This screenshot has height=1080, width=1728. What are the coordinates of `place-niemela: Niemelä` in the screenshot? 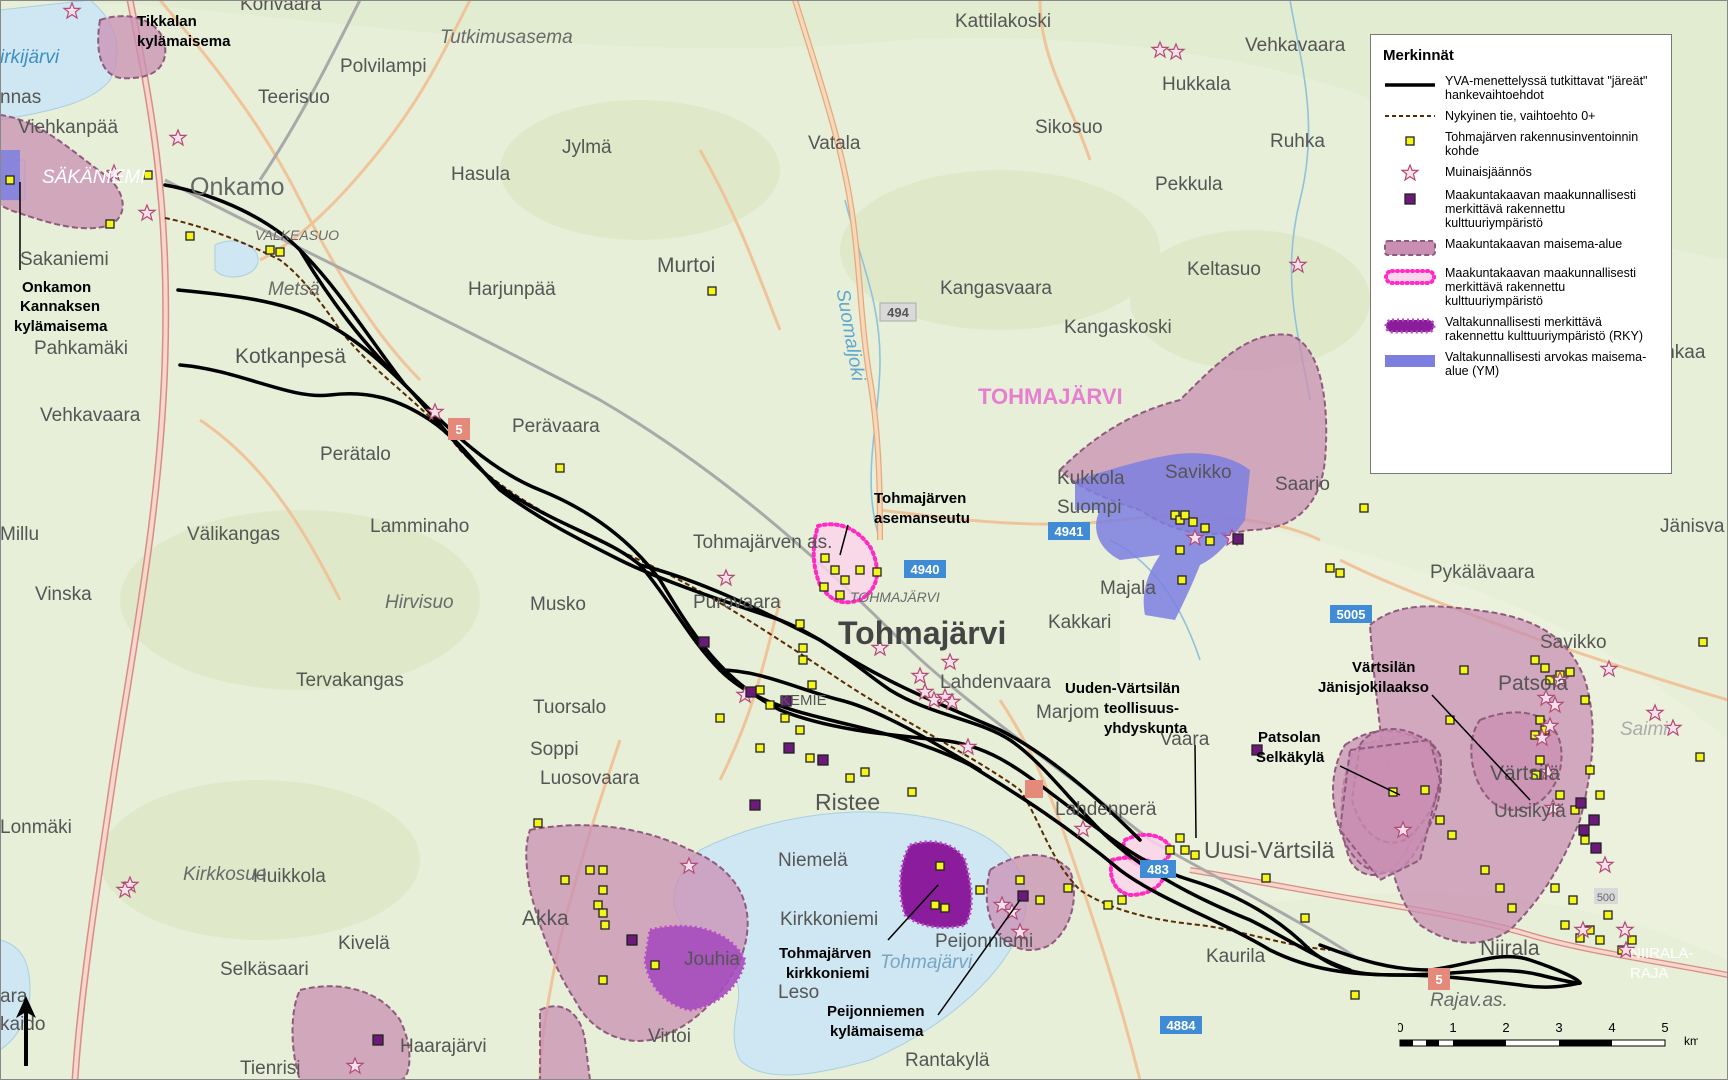 It's located at (813, 860).